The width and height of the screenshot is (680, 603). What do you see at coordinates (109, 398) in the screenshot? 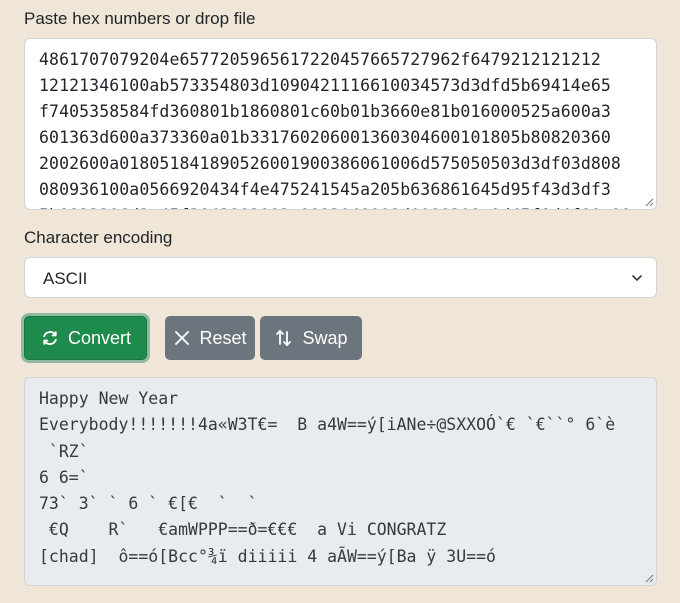
I see `output-line: Happy New Year` at bounding box center [109, 398].